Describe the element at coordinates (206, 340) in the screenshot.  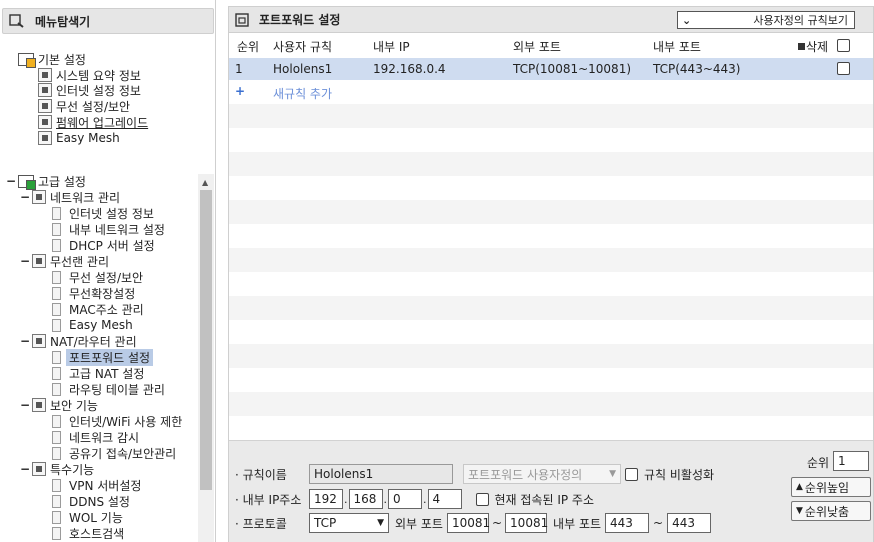
I see `scroll-thumb` at that location.